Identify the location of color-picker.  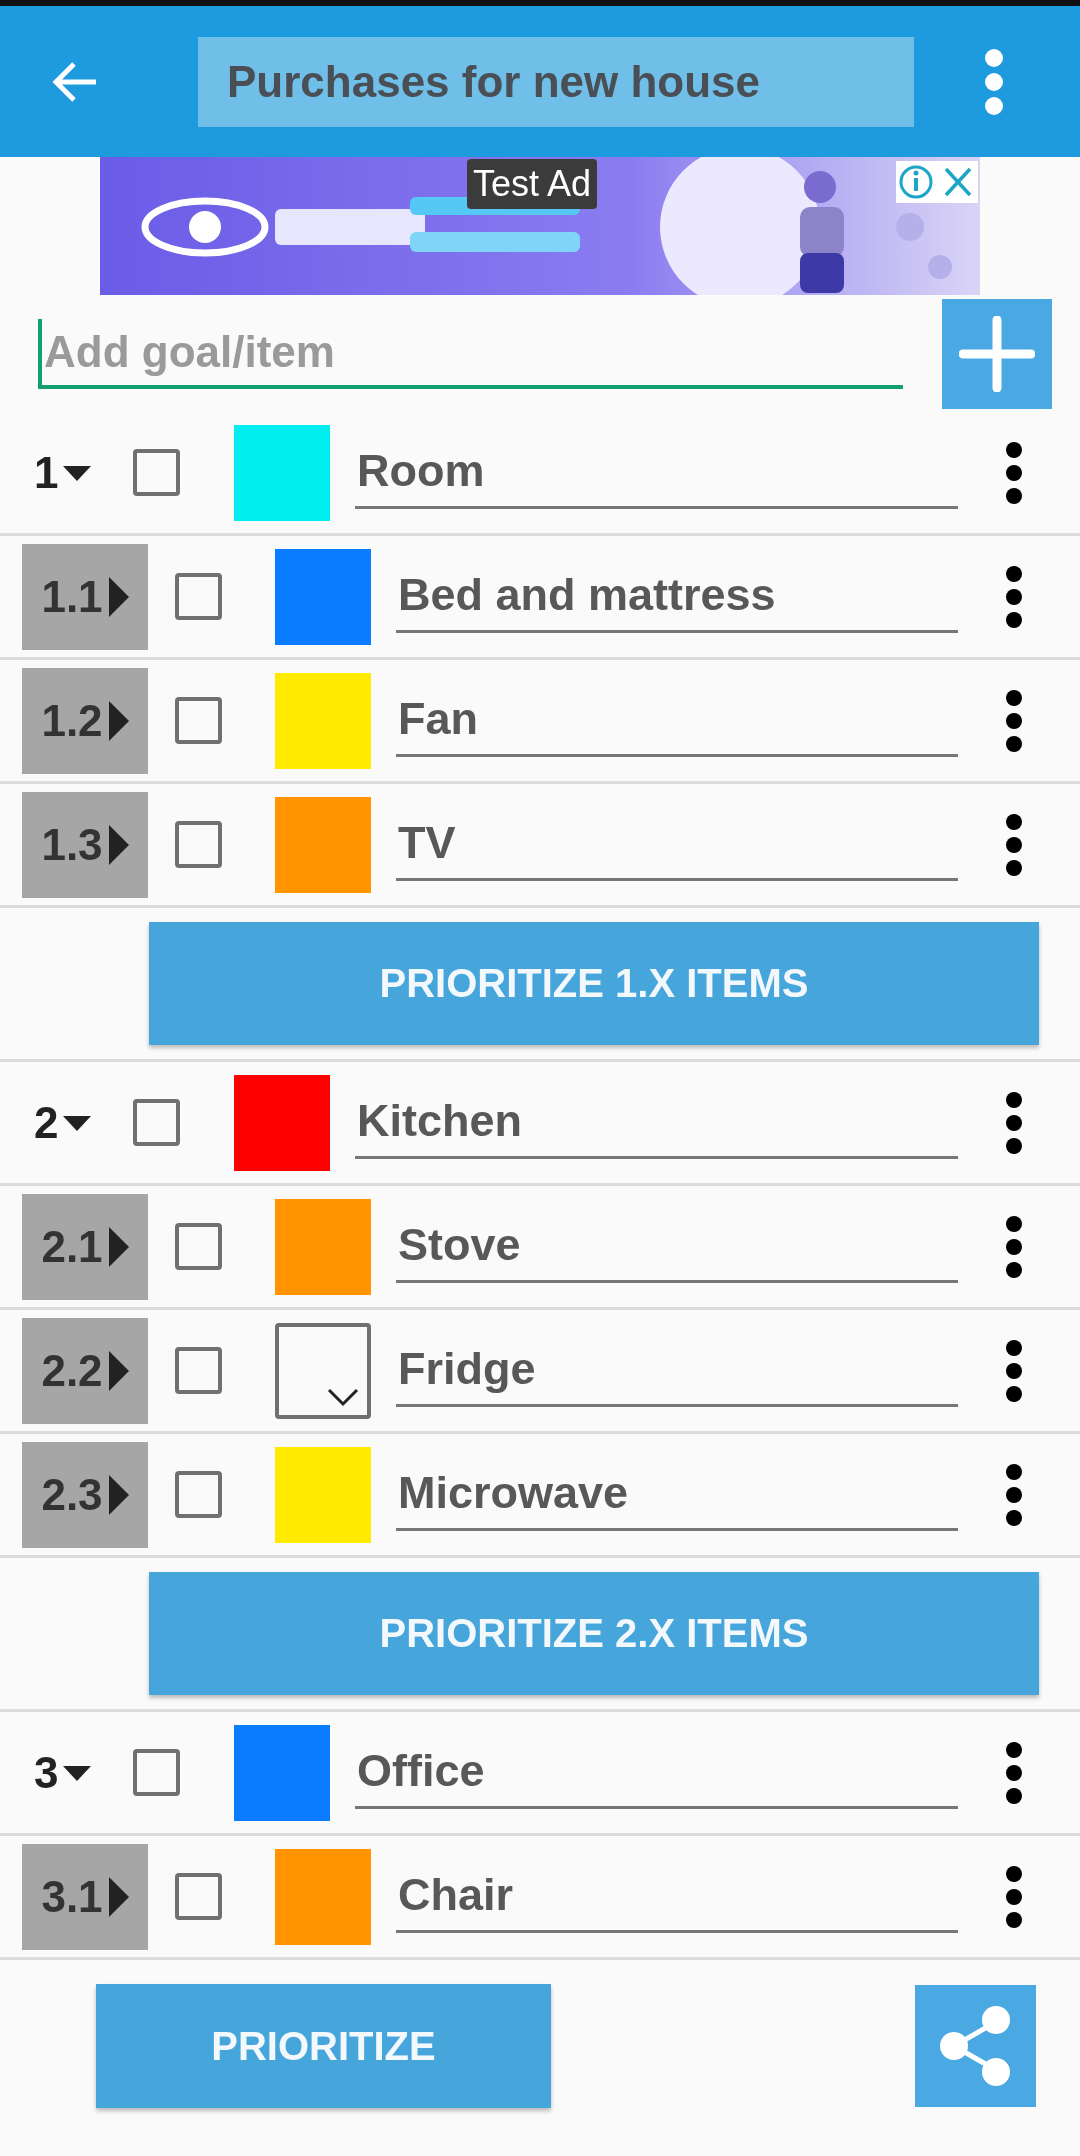
(323, 1370).